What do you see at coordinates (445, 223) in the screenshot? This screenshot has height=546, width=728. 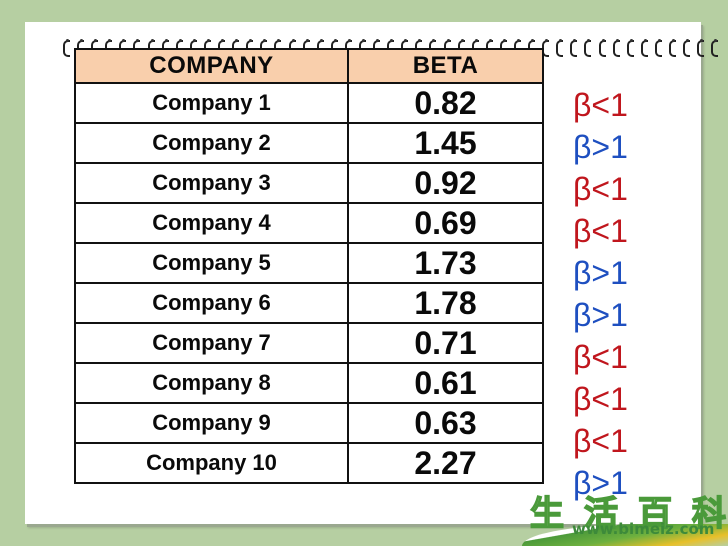 I see `beta-value-cell: 0.69` at bounding box center [445, 223].